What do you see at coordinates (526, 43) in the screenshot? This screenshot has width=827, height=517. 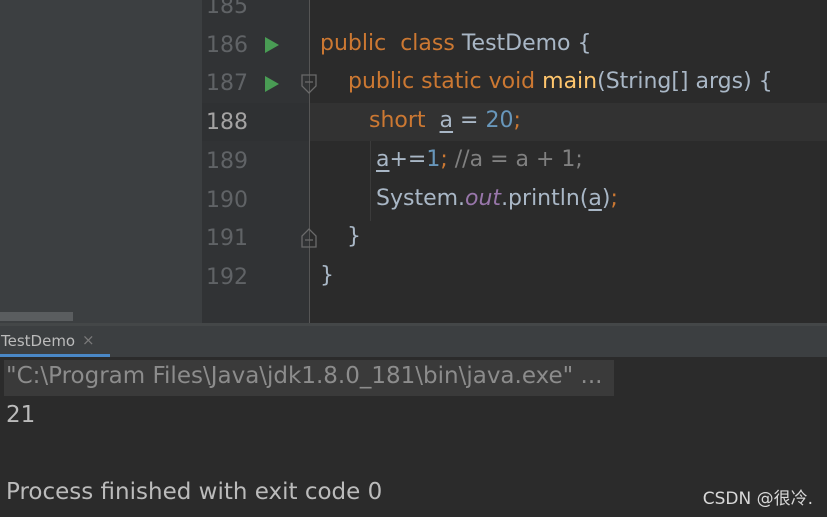 I see `class-name: TestDemo {` at bounding box center [526, 43].